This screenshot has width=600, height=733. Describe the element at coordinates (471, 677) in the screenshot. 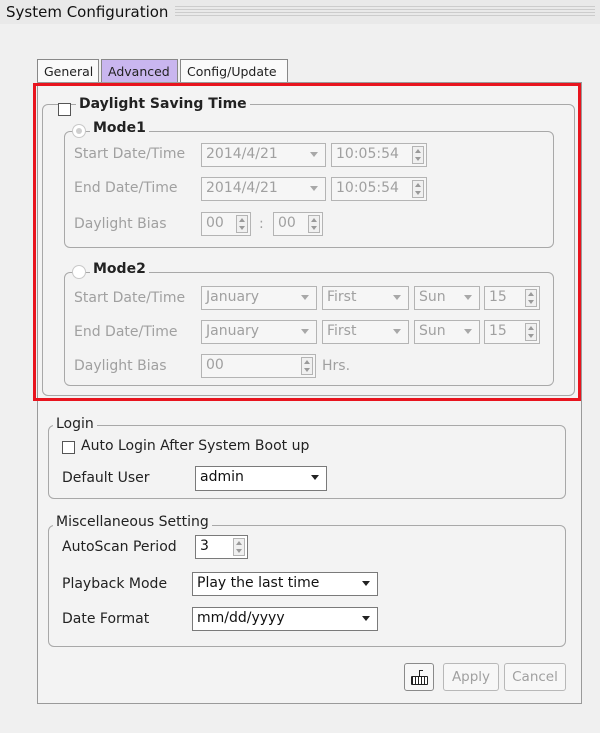

I see `apply-button: Apply` at that location.